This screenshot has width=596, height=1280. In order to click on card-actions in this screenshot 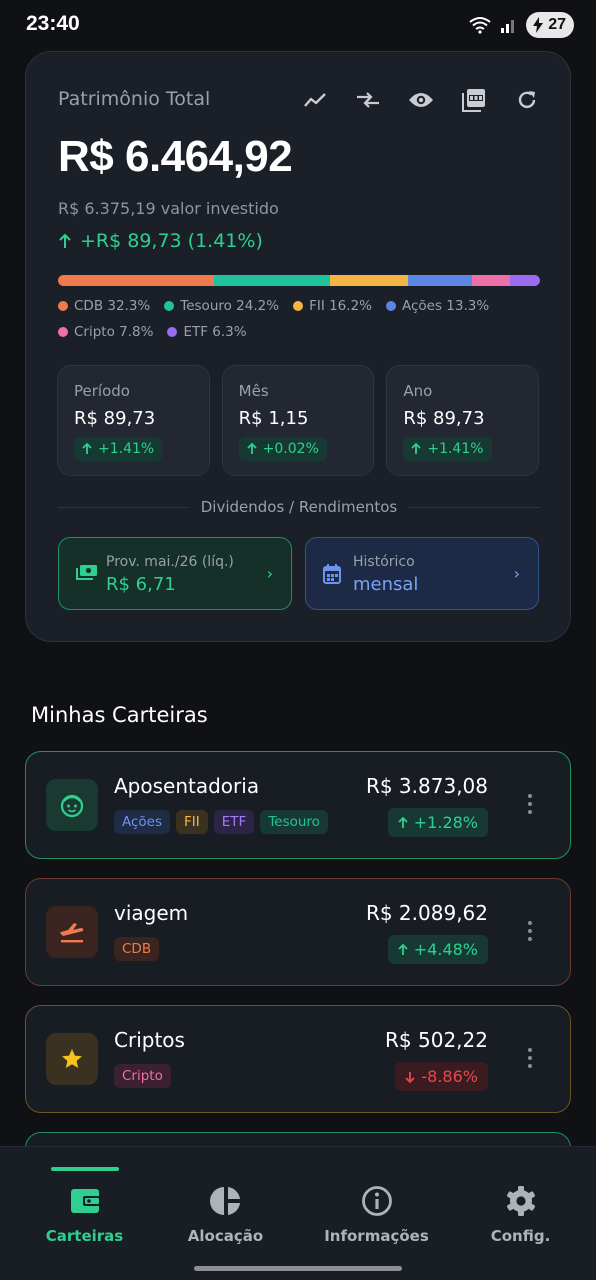, I will do `click(420, 99)`.